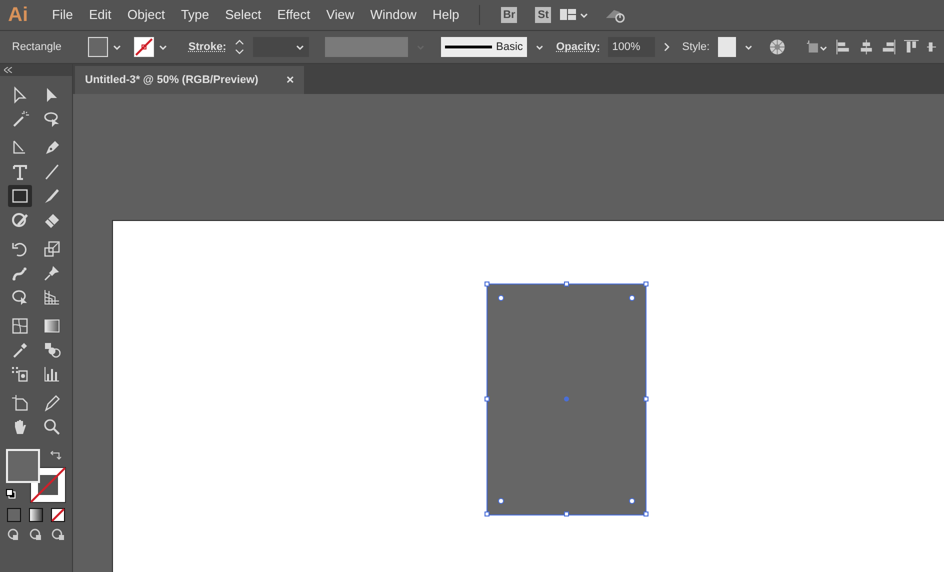 This screenshot has width=944, height=572. I want to click on menu-item: File, so click(62, 15).